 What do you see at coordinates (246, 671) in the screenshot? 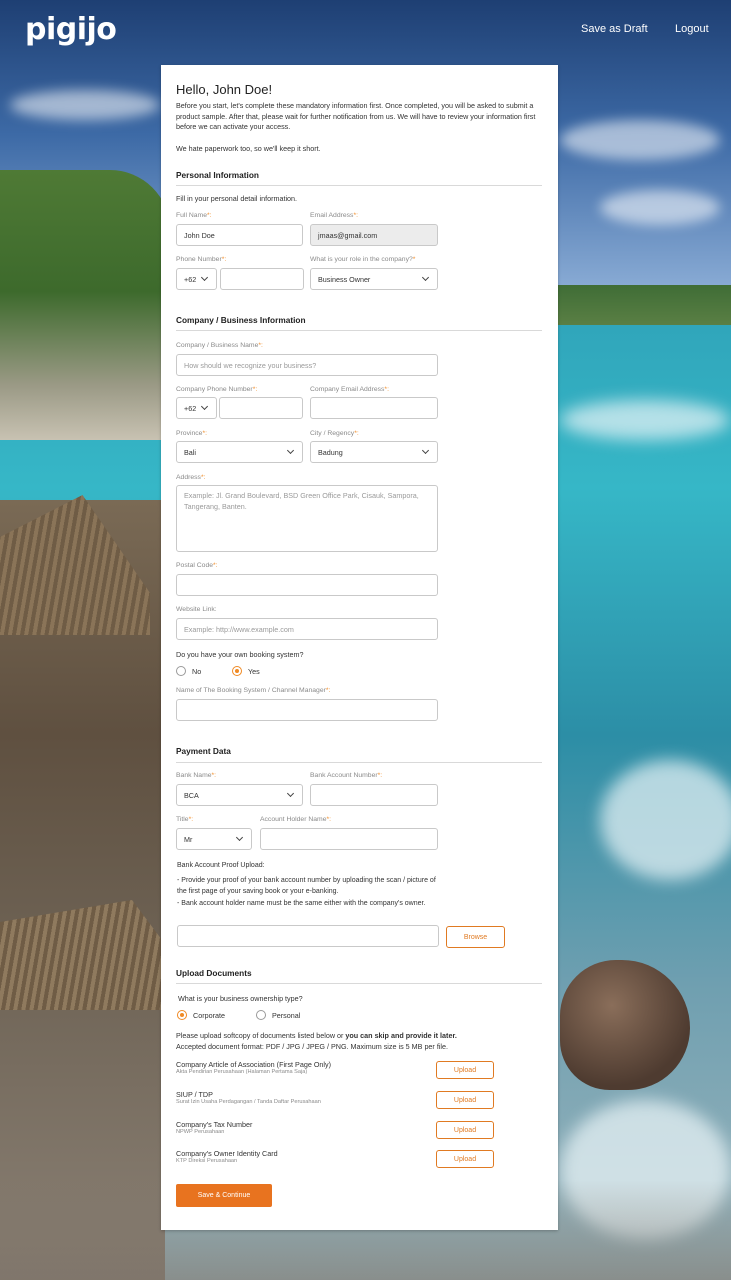
I see `booking-yes-radio: Yes` at bounding box center [246, 671].